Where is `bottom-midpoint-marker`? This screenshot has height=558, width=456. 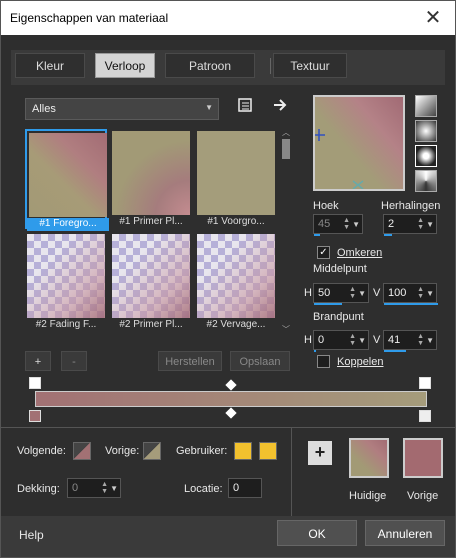 bottom-midpoint-marker is located at coordinates (231, 413).